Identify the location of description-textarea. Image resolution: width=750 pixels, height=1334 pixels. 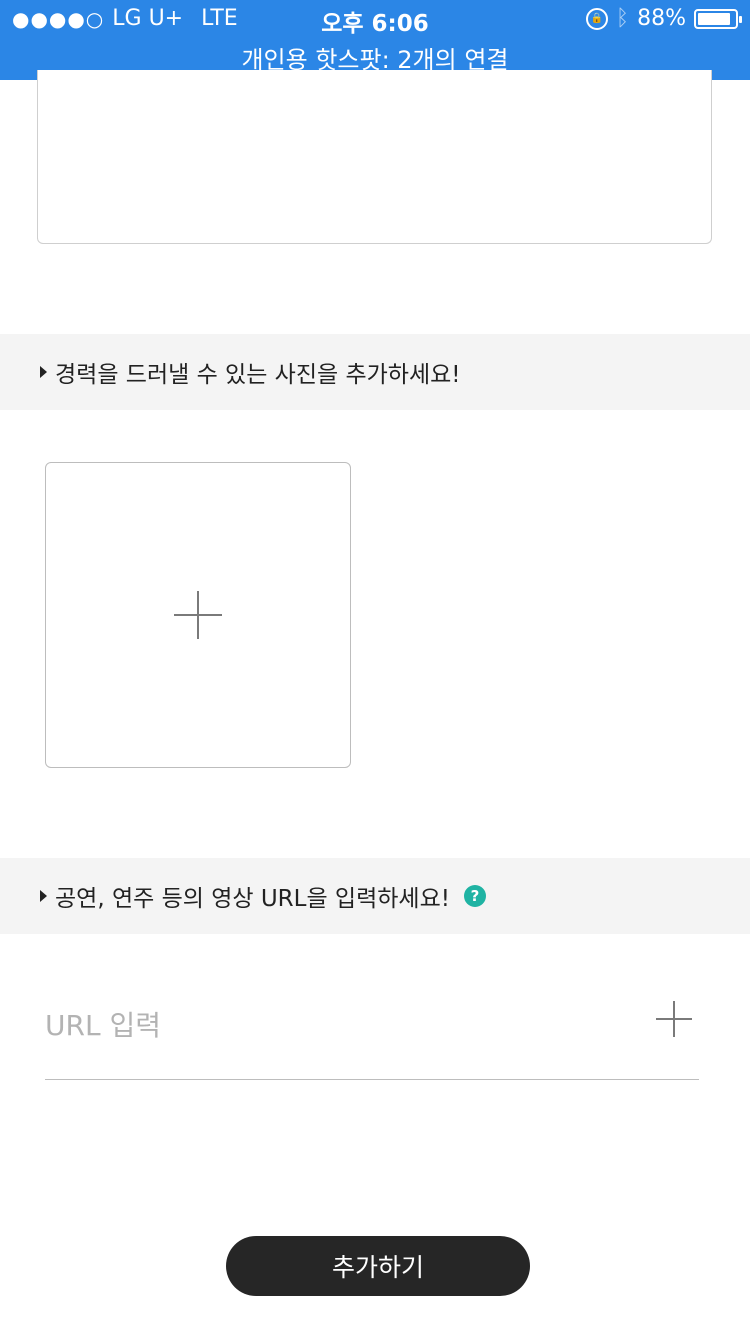
(374, 157).